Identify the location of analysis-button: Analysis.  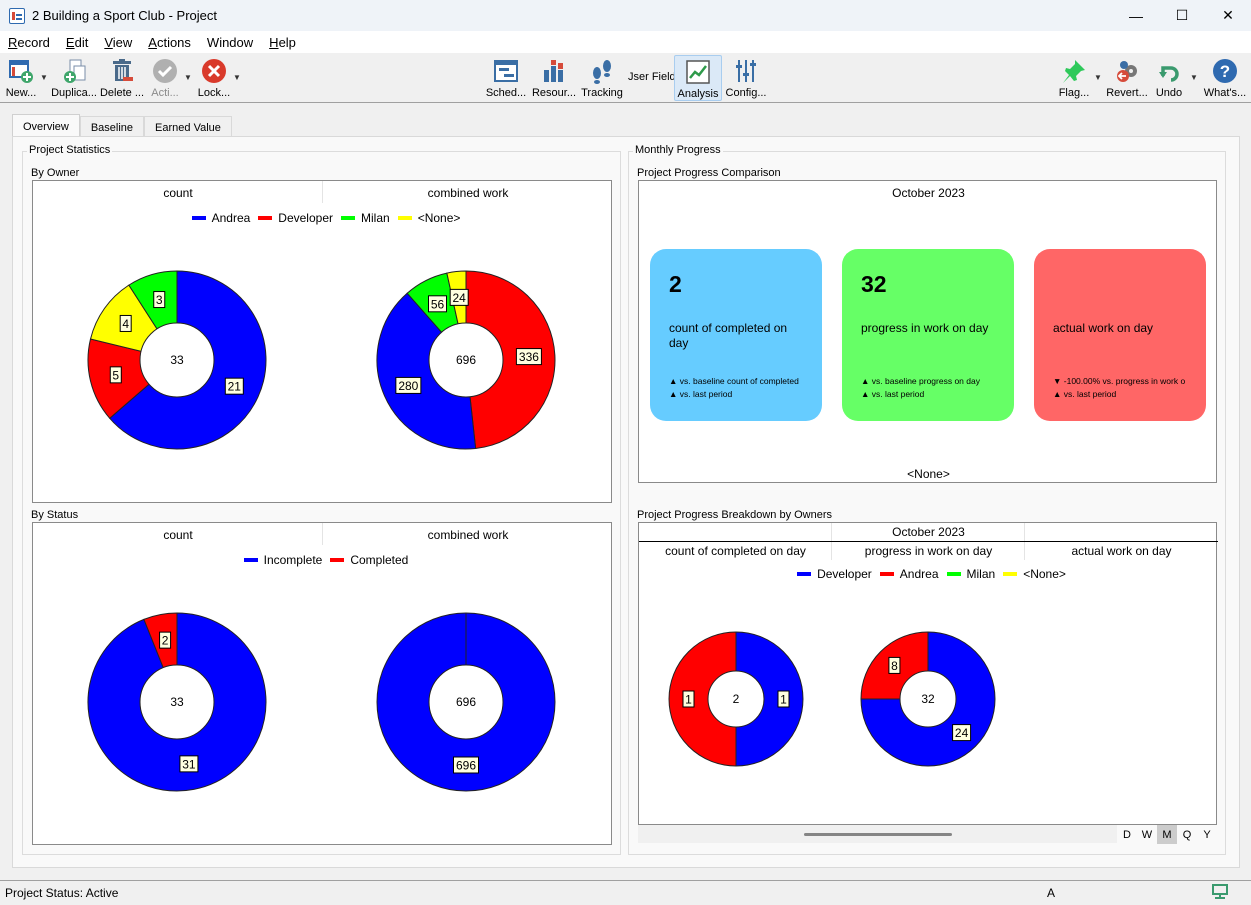
(698, 78).